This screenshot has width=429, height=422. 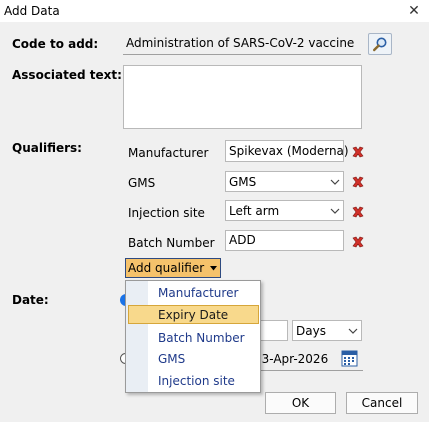 What do you see at coordinates (171, 359) in the screenshot?
I see `menu-item-gms: GMS` at bounding box center [171, 359].